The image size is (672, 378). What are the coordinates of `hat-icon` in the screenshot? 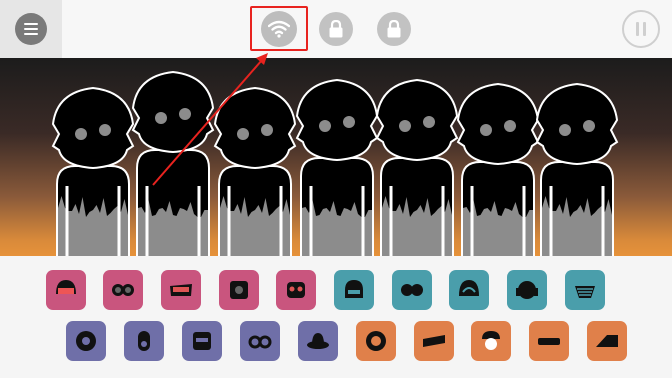 It's located at (318, 341).